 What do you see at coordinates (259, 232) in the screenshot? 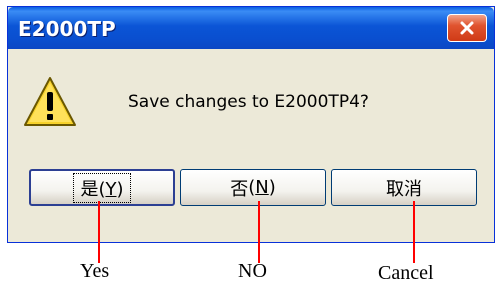
I see `no-callout-line` at bounding box center [259, 232].